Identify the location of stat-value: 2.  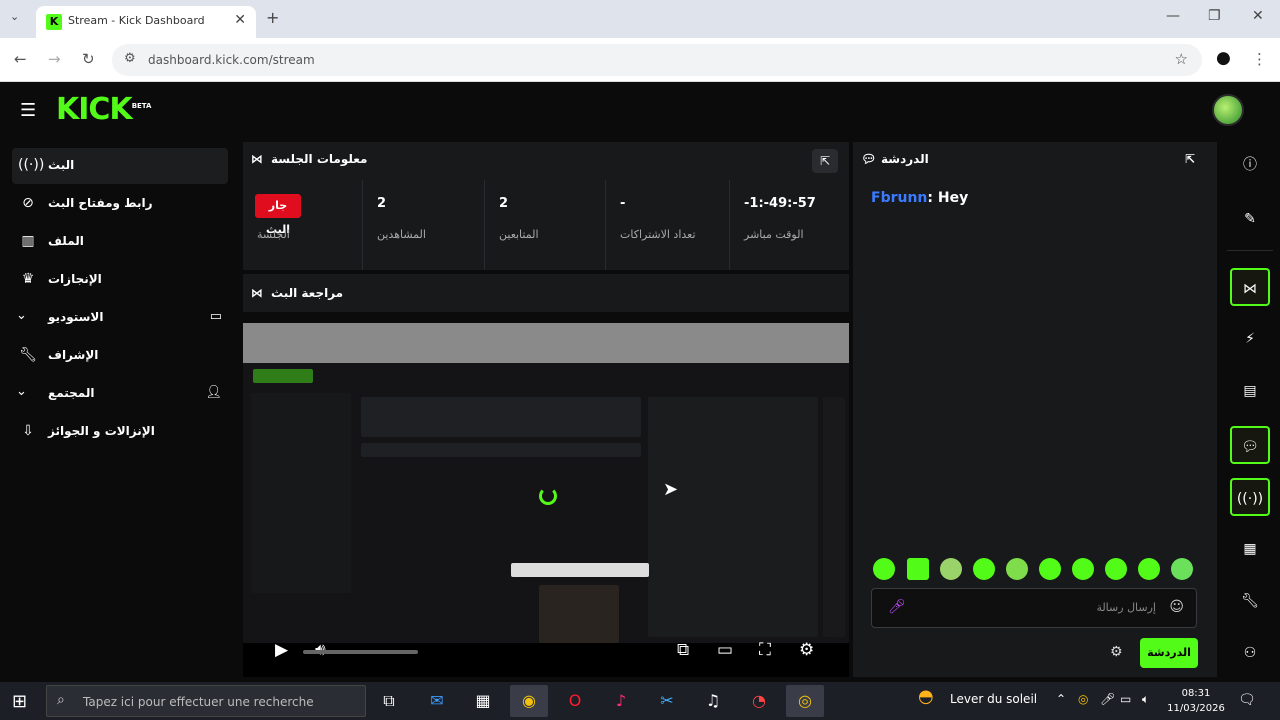
(504, 203).